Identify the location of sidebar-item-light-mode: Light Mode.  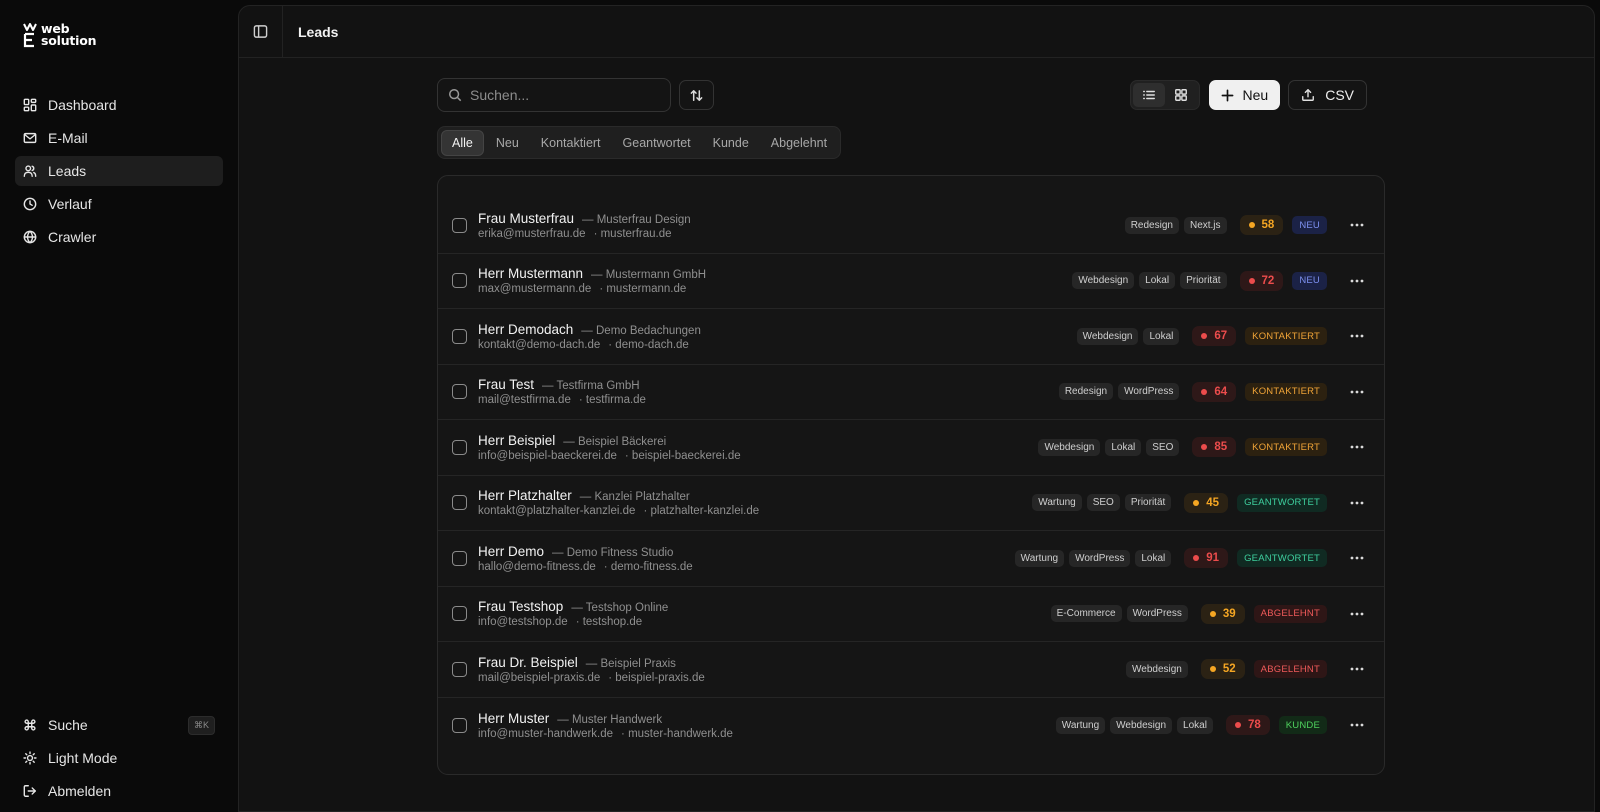
(119, 758).